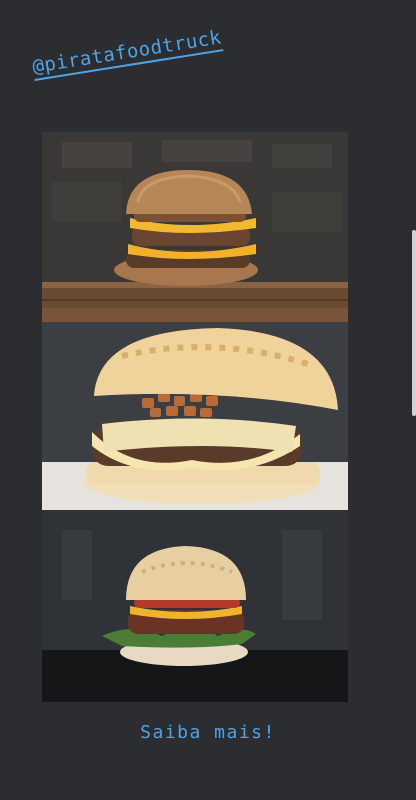 Image resolution: width=416 pixels, height=800 pixels. I want to click on scrollbar-thumb, so click(414, 323).